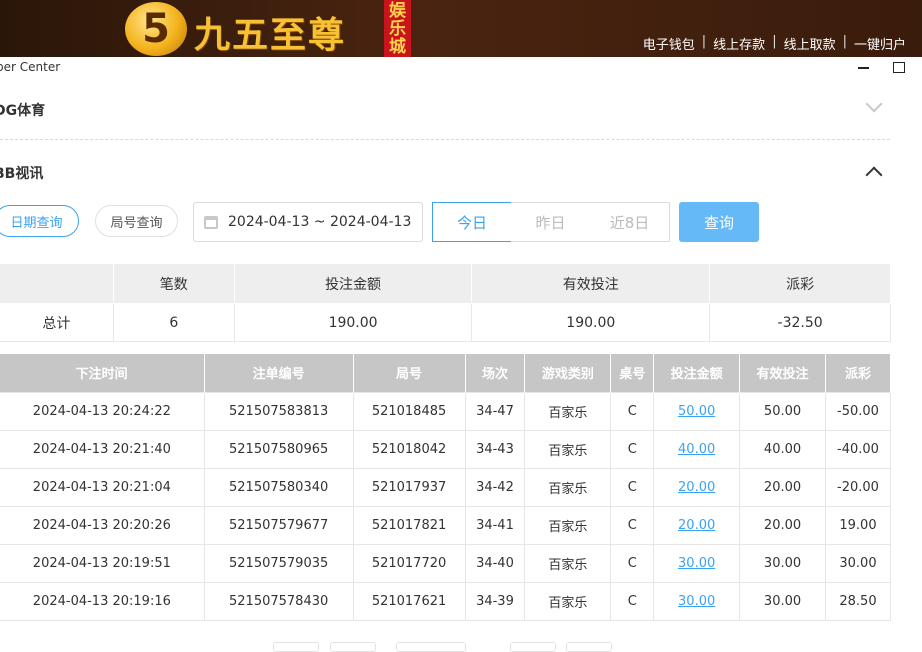 Image resolution: width=922 pixels, height=652 pixels. What do you see at coordinates (899, 67) in the screenshot?
I see `maximize-icon` at bounding box center [899, 67].